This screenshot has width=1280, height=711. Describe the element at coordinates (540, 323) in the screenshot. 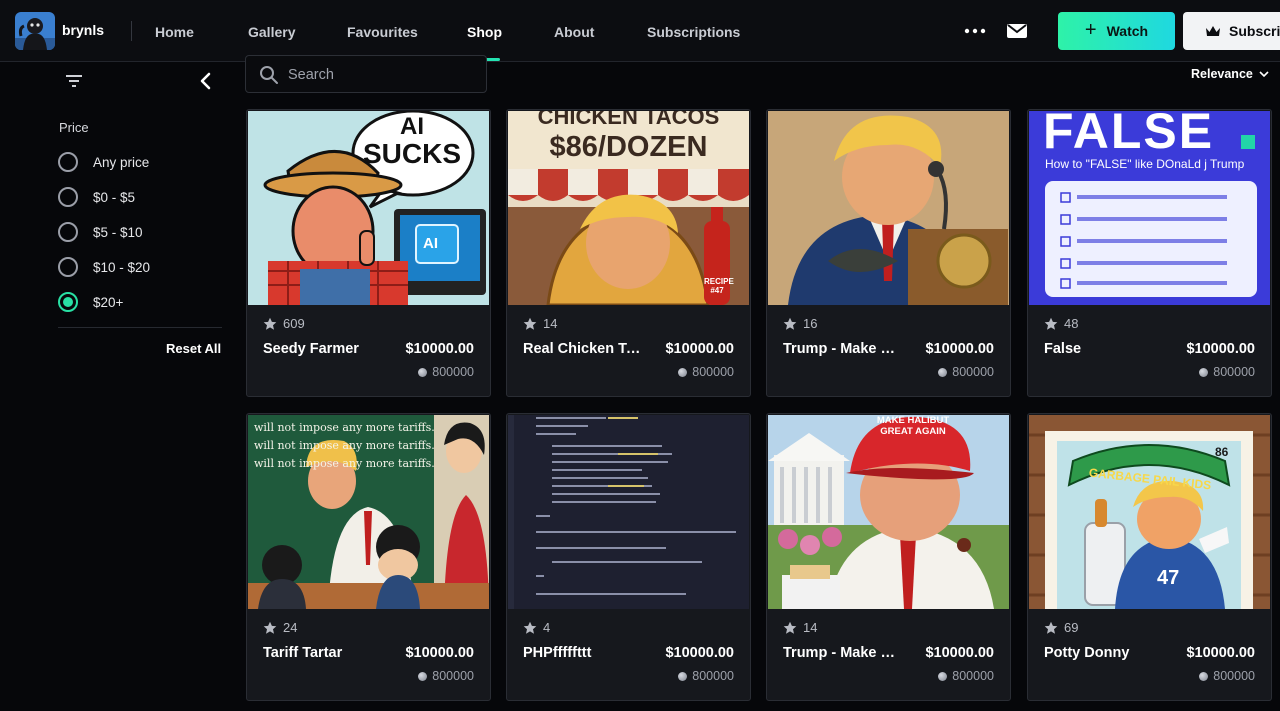

I see `likes: 14` at that location.